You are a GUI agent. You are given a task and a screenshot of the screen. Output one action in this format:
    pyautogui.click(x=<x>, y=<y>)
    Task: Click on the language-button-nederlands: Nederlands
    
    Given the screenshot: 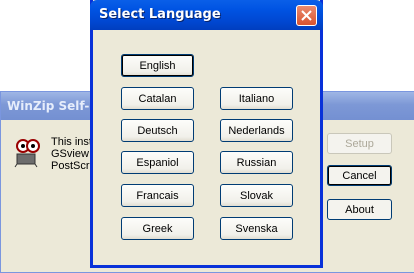 What is the action you would take?
    pyautogui.click(x=256, y=130)
    